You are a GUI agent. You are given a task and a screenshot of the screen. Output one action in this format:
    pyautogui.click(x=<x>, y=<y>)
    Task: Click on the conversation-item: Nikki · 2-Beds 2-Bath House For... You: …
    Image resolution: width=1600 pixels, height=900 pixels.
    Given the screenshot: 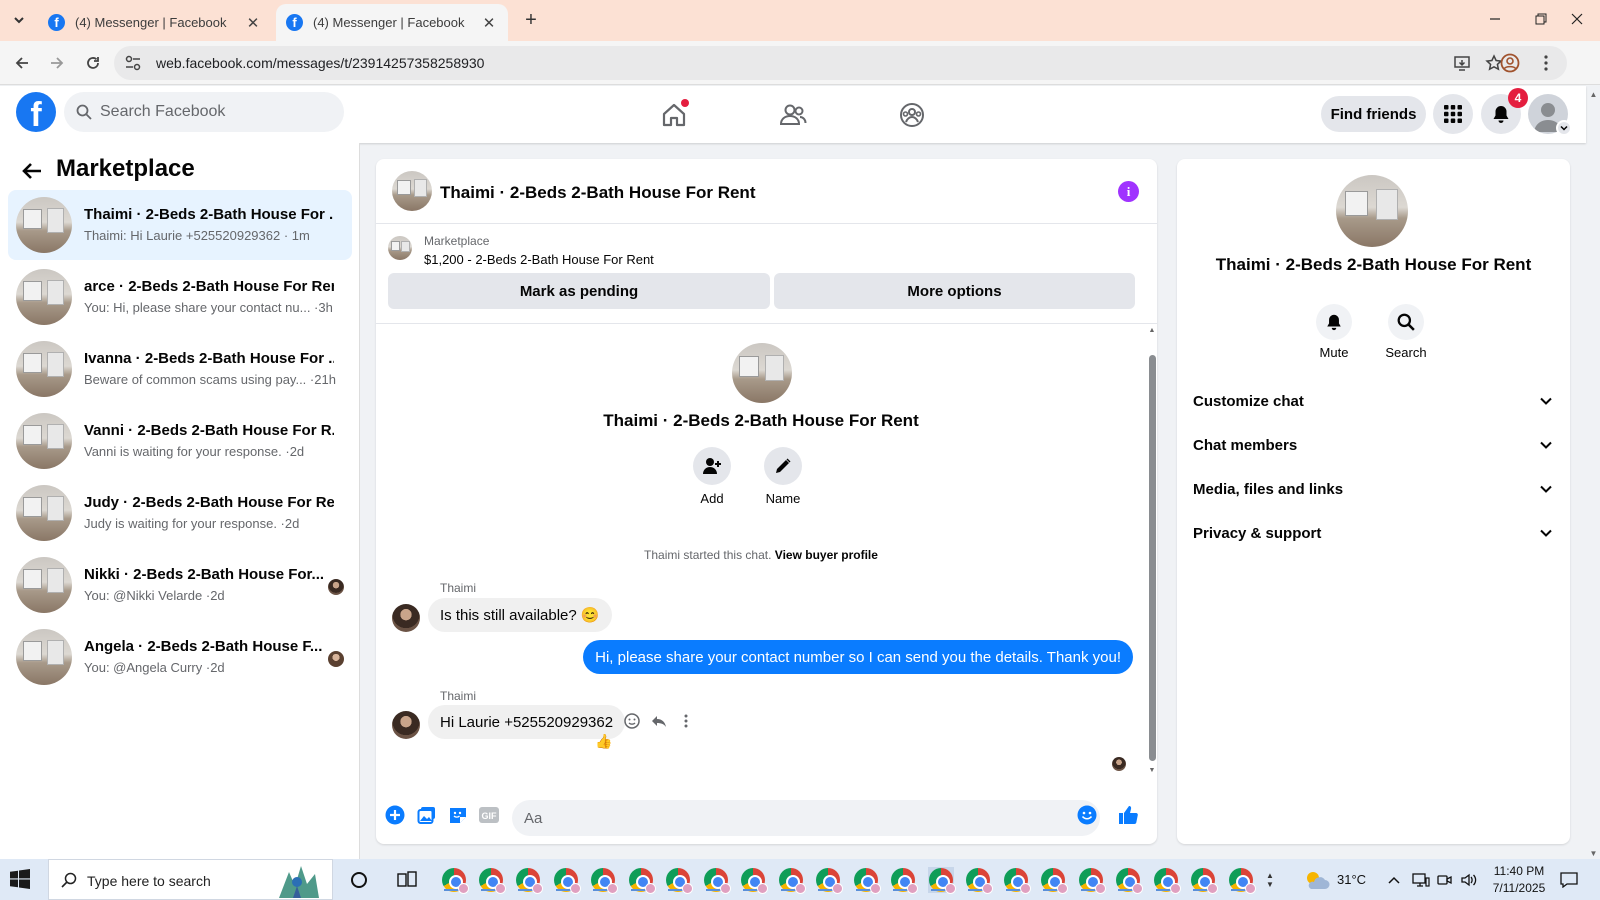 What is the action you would take?
    pyautogui.click(x=180, y=585)
    